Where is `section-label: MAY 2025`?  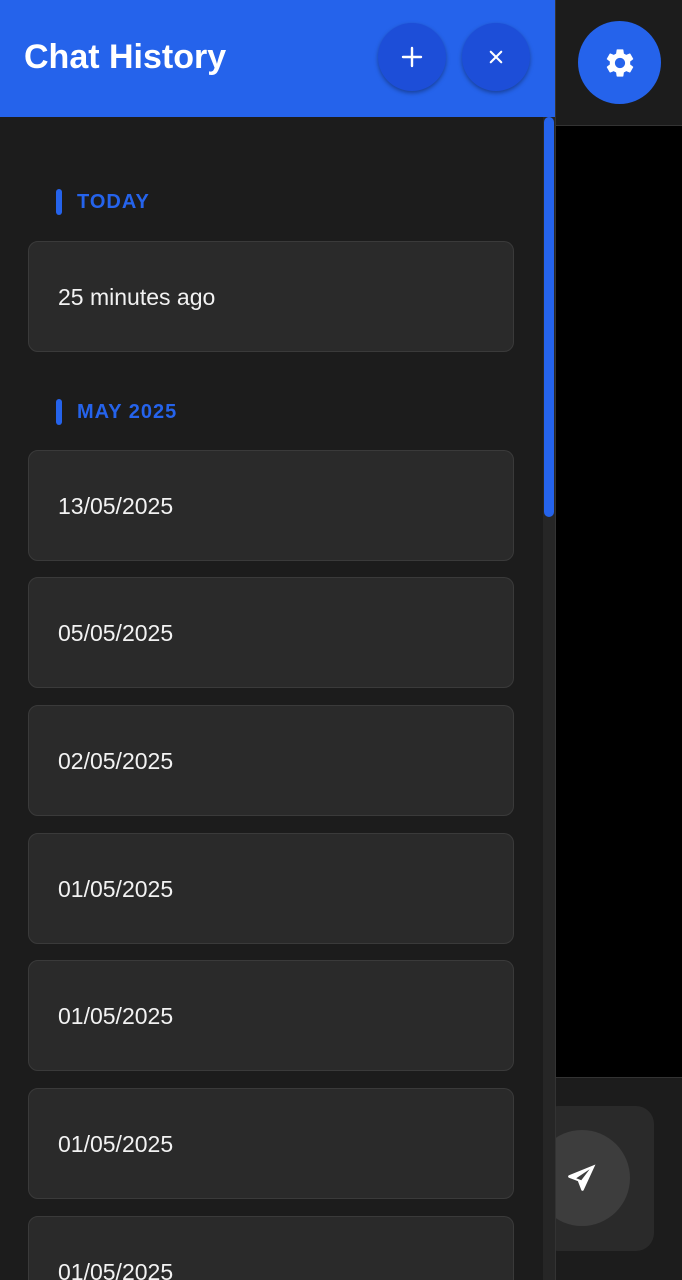
section-label: MAY 2025 is located at coordinates (127, 411).